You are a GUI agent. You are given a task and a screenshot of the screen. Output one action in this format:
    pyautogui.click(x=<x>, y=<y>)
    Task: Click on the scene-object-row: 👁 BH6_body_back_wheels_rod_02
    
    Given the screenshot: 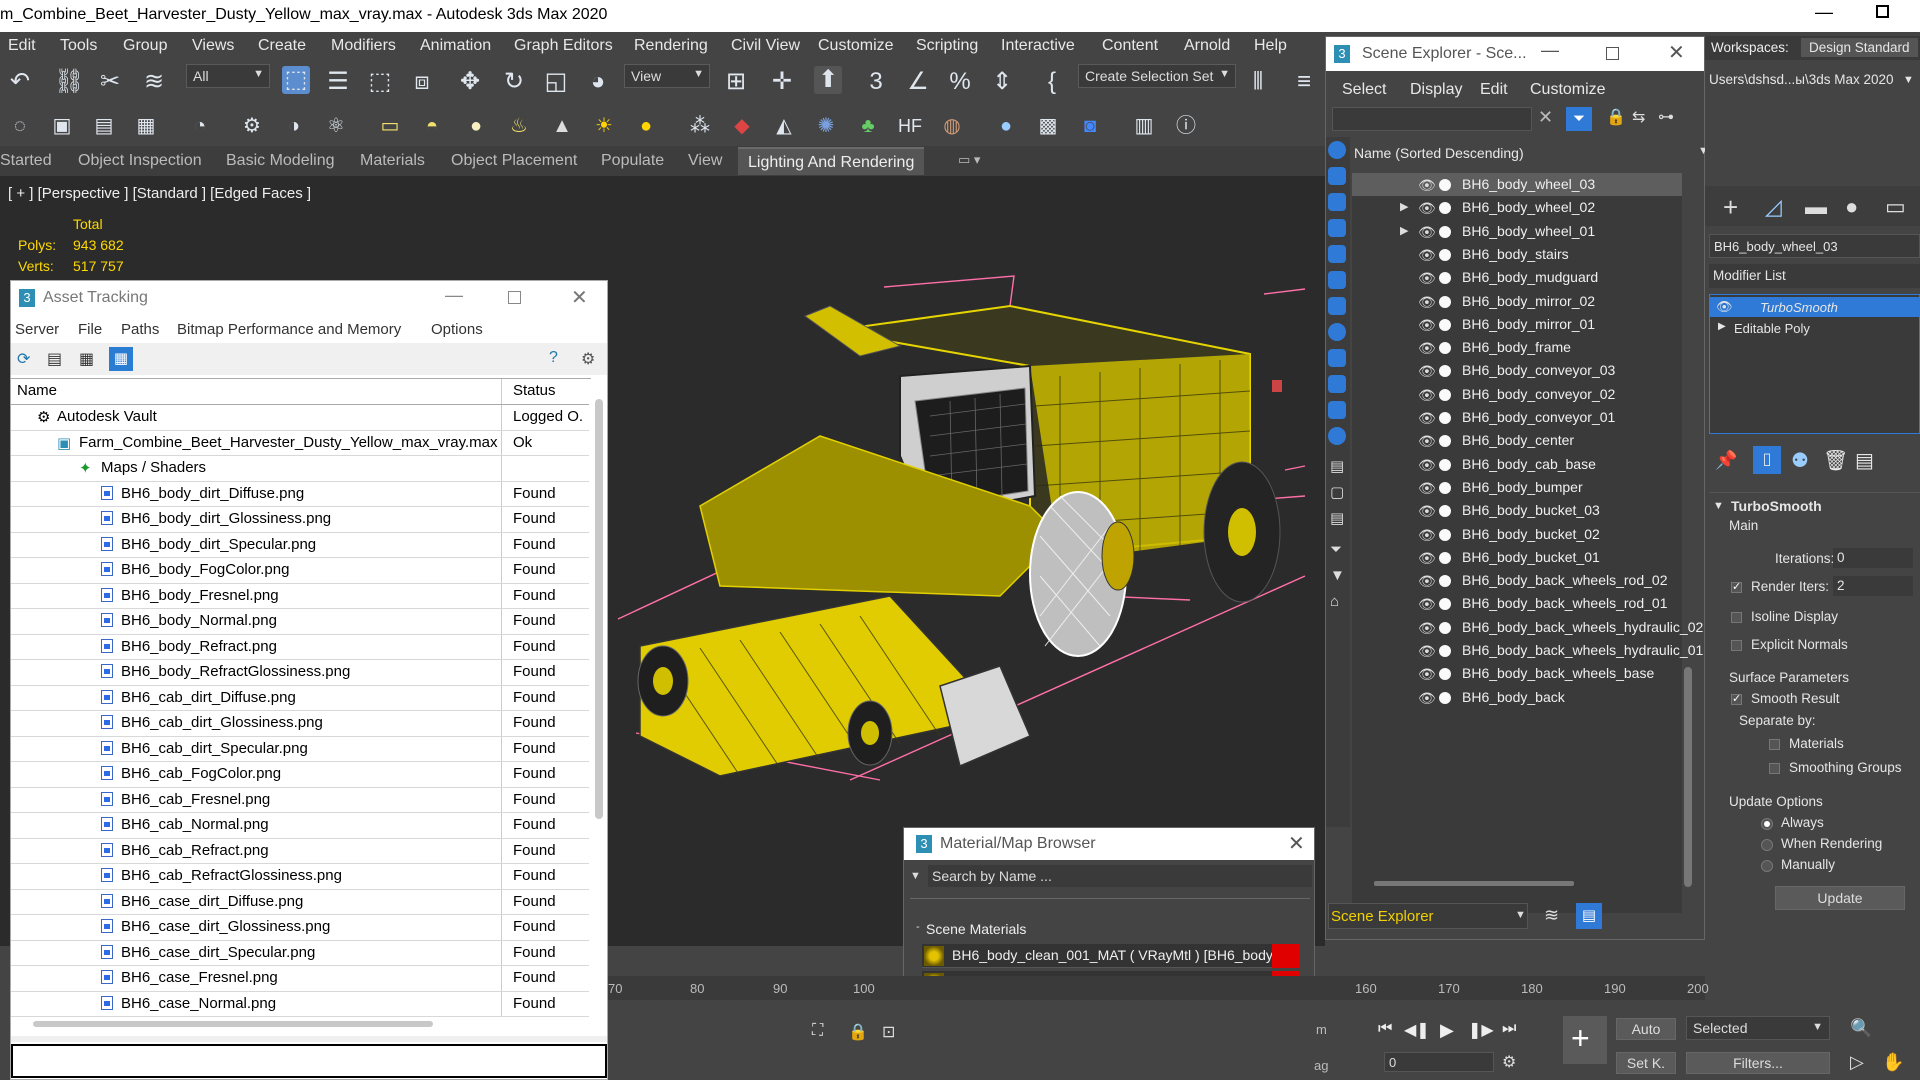 What is the action you would take?
    pyautogui.click(x=1517, y=580)
    